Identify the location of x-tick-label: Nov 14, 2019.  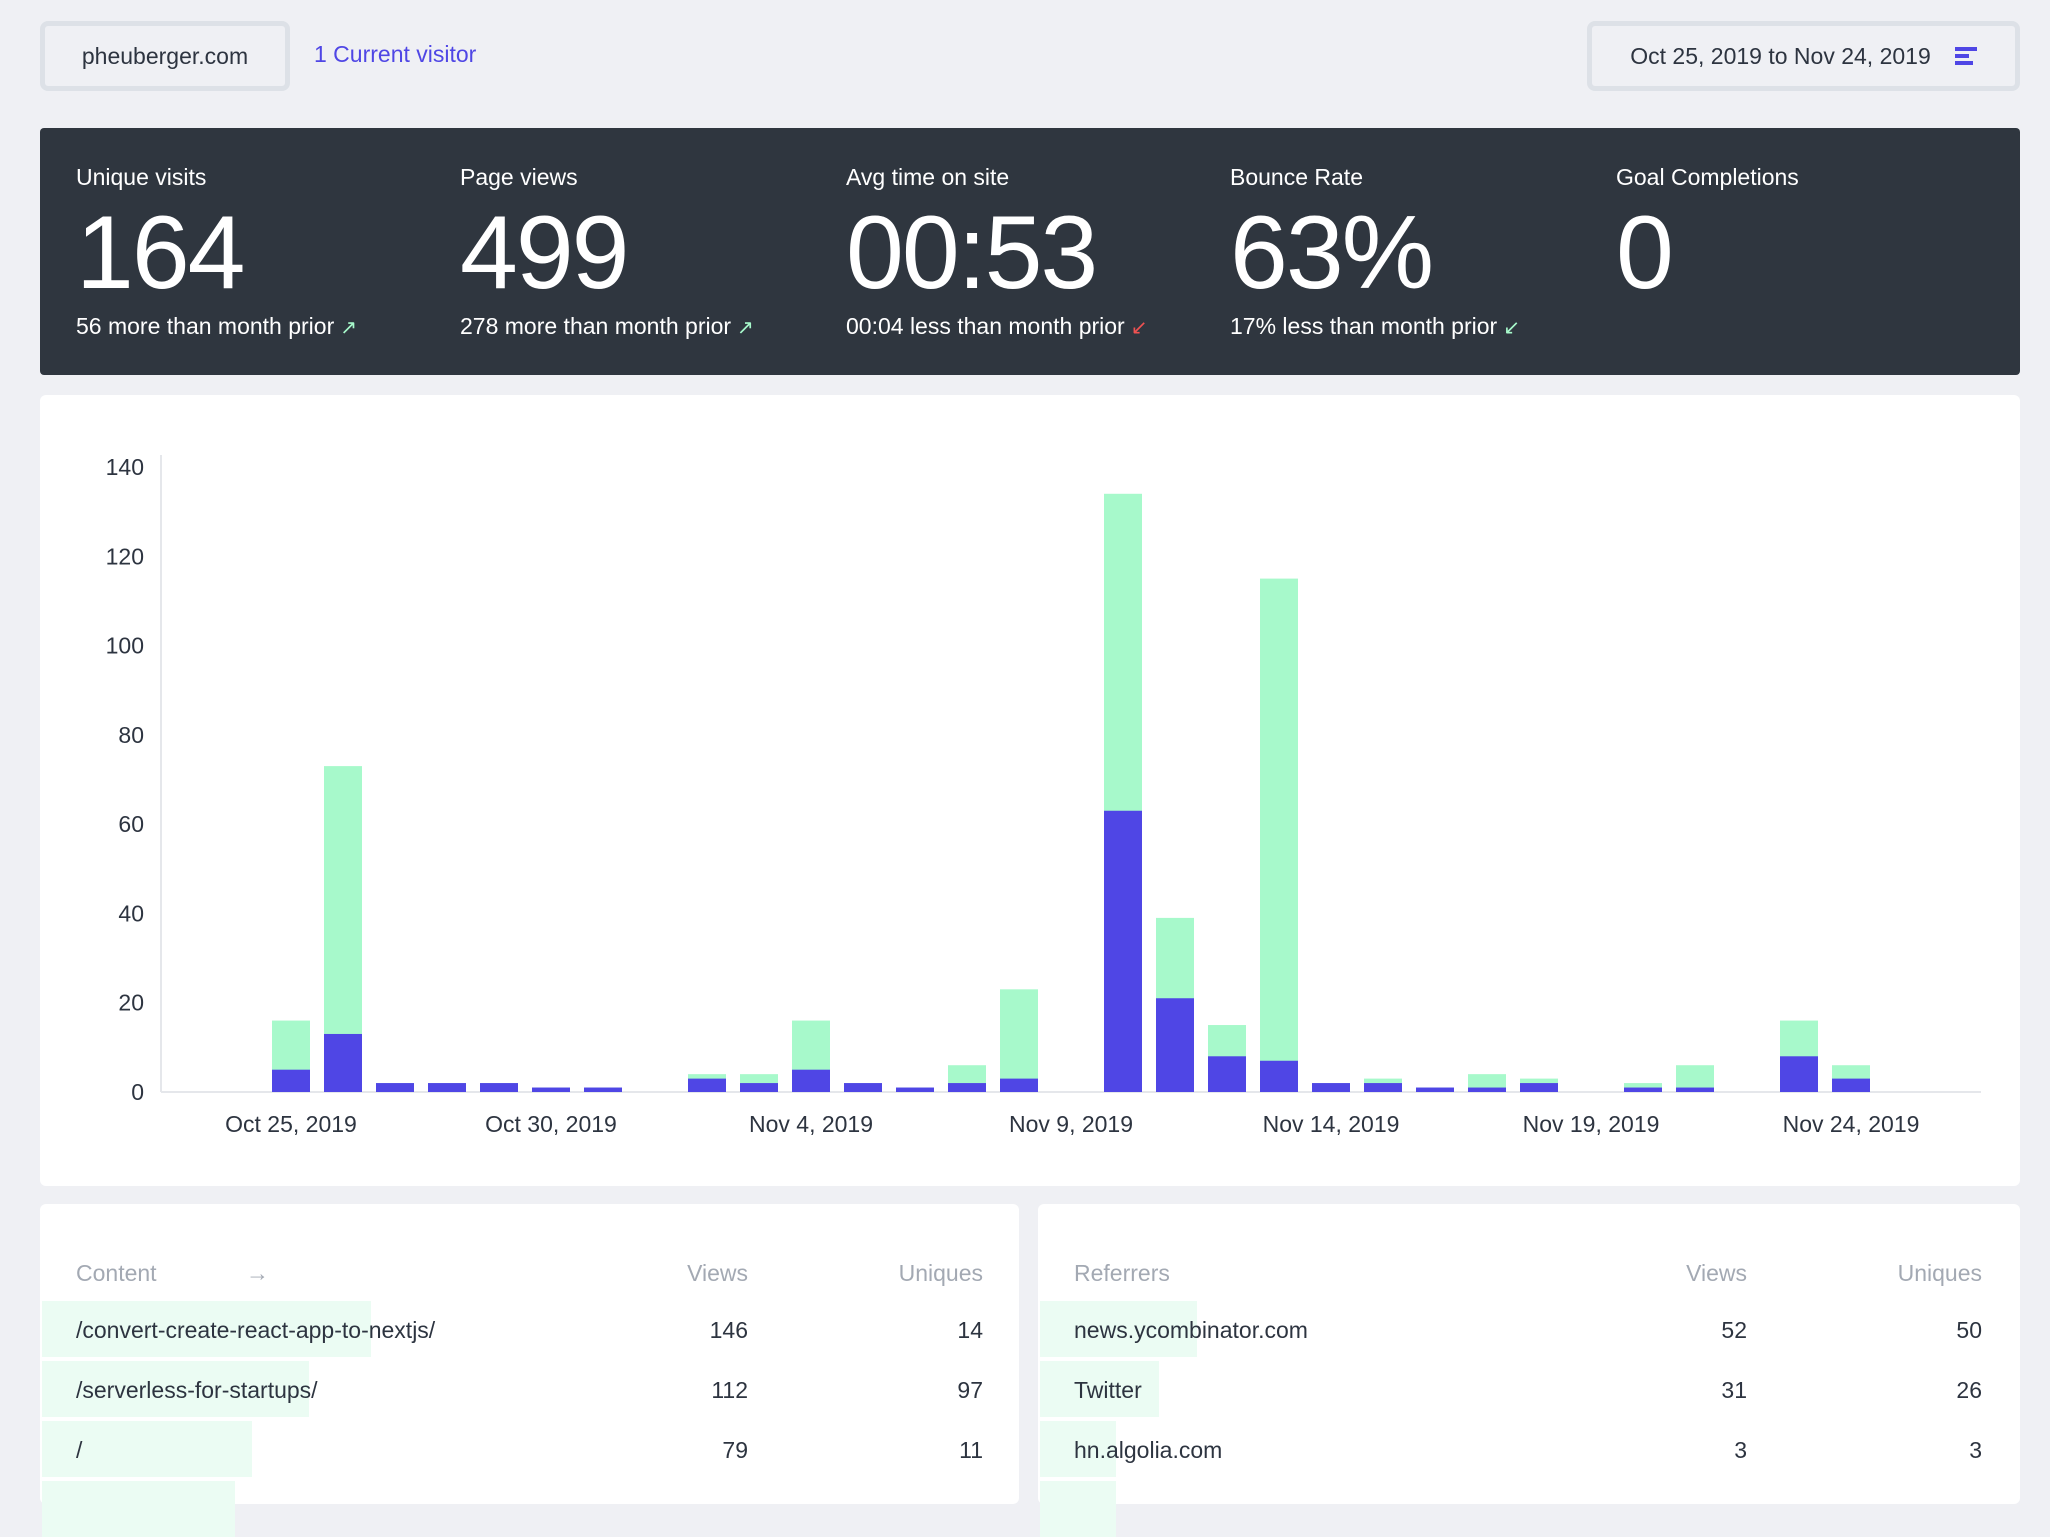
(1331, 1124).